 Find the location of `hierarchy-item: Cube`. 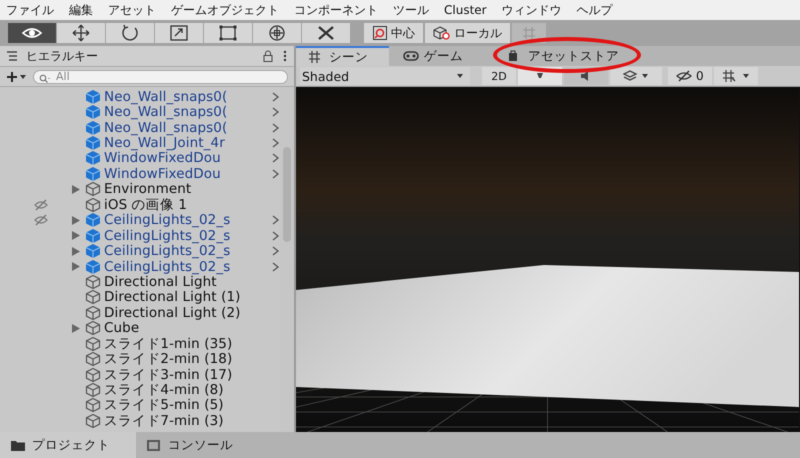

hierarchy-item: Cube is located at coordinates (175, 328).